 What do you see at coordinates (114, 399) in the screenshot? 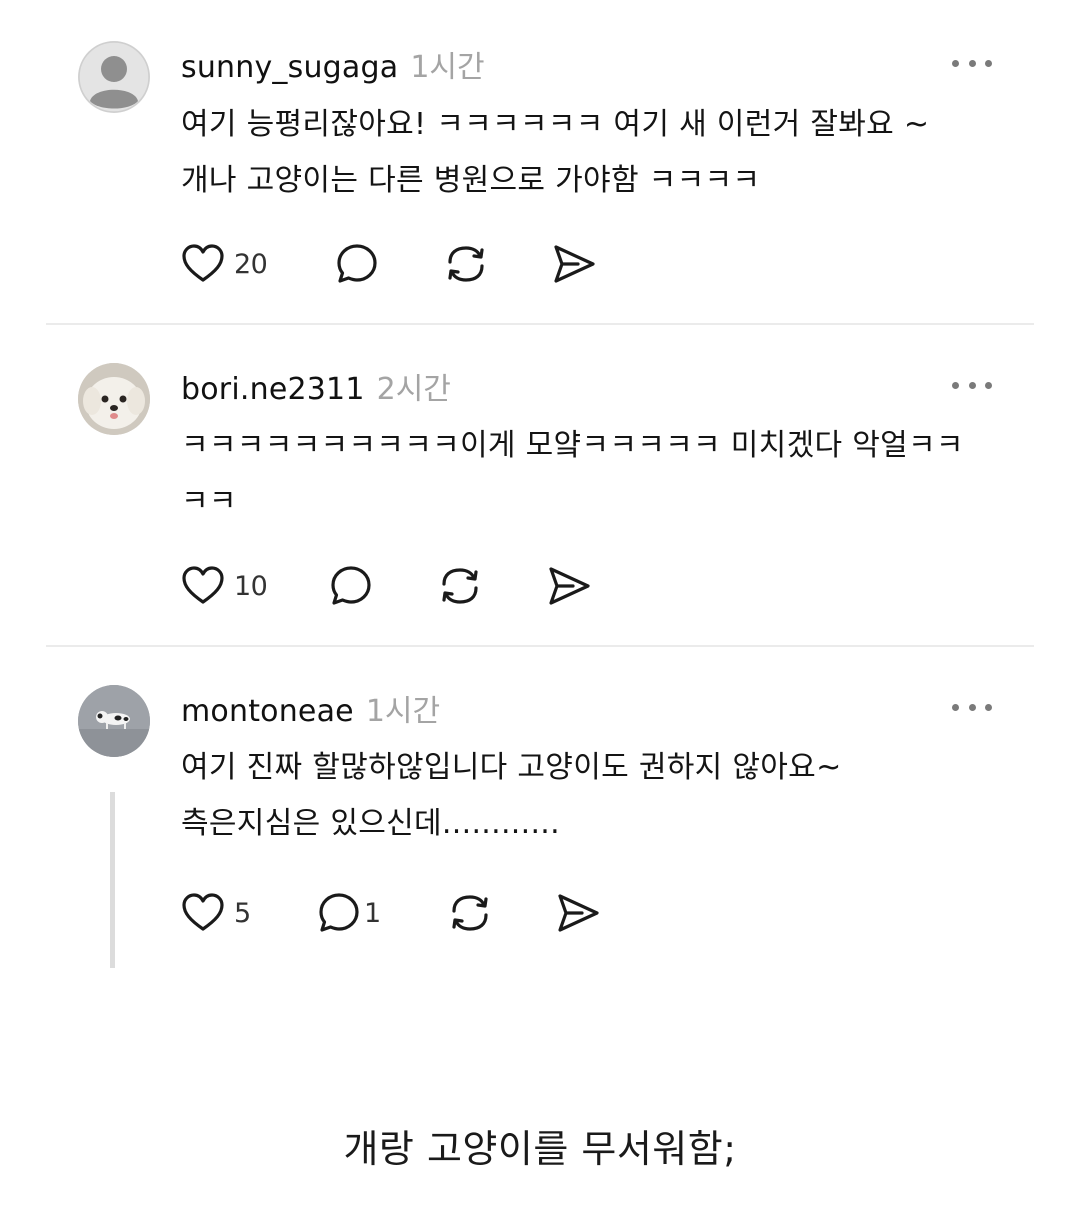
I see `avatar-dog` at bounding box center [114, 399].